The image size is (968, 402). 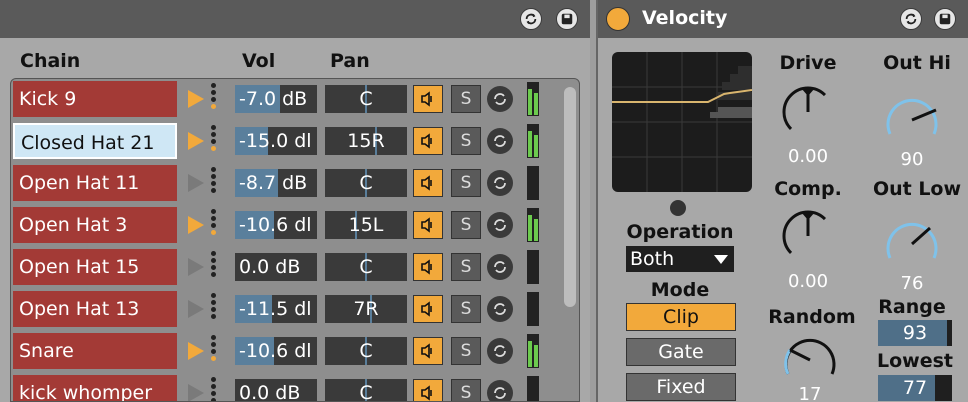 I want to click on device-hot-swap-icon, so click(x=911, y=19).